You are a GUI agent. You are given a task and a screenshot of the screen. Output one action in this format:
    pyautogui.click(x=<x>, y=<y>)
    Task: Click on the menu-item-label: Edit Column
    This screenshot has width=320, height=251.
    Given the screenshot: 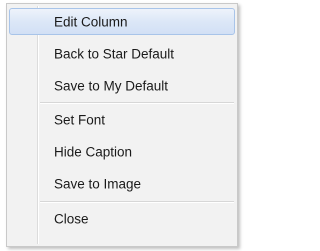 What is the action you would take?
    pyautogui.click(x=91, y=21)
    